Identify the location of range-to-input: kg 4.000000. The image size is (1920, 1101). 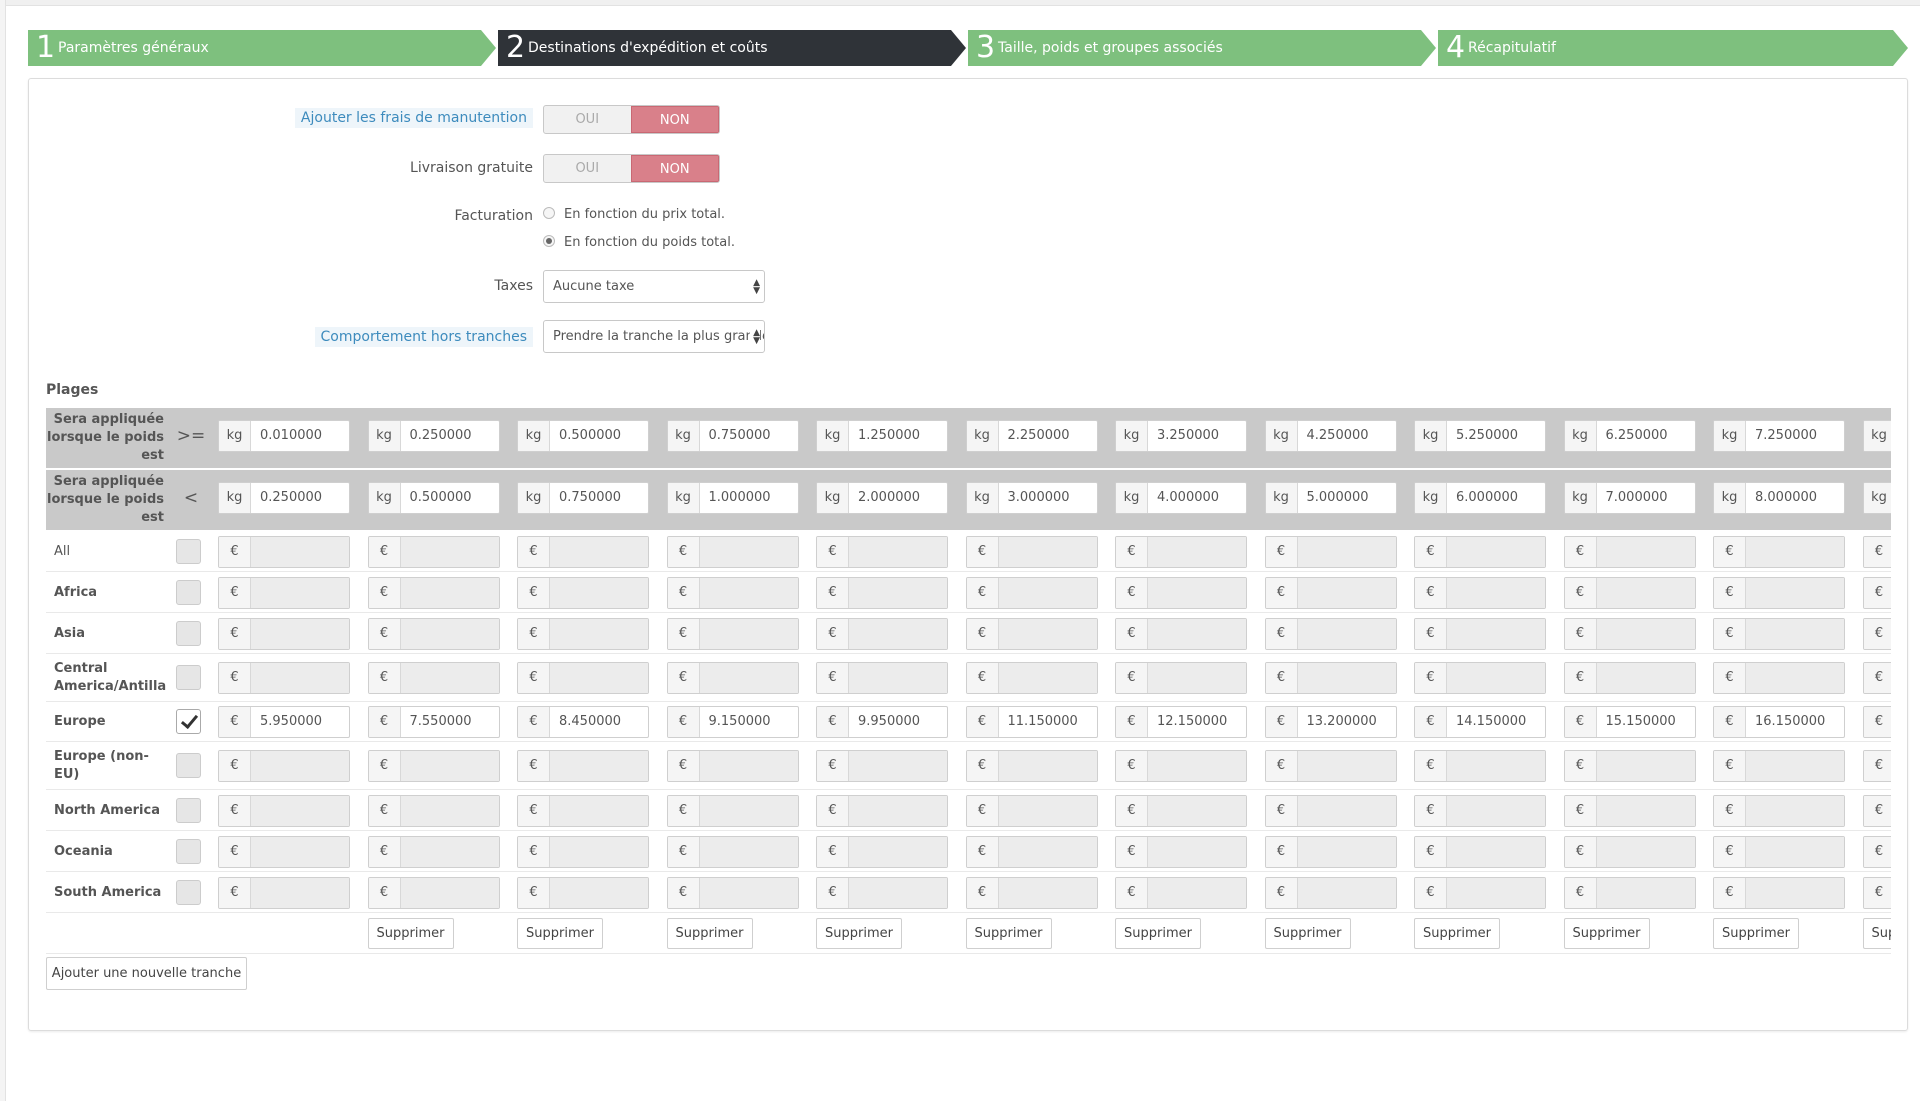
(1181, 498).